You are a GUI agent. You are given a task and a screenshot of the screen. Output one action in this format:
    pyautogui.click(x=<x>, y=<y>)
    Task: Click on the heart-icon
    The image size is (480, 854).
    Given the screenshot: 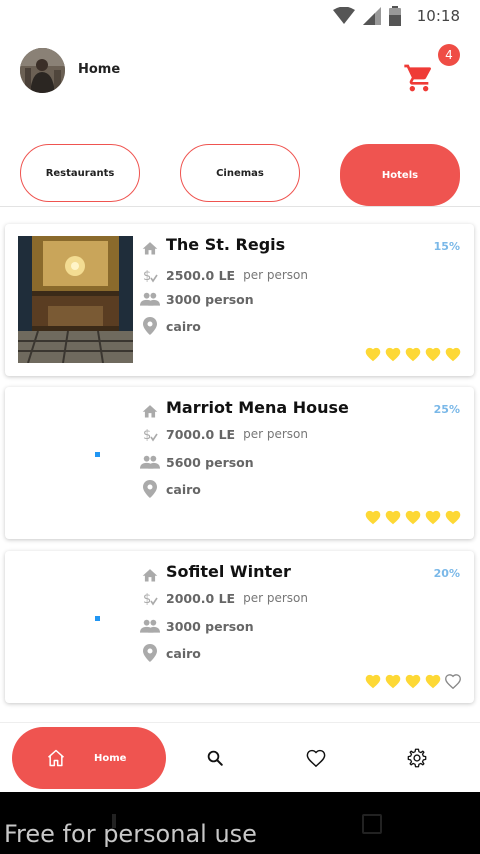 What is the action you would take?
    pyautogui.click(x=316, y=758)
    